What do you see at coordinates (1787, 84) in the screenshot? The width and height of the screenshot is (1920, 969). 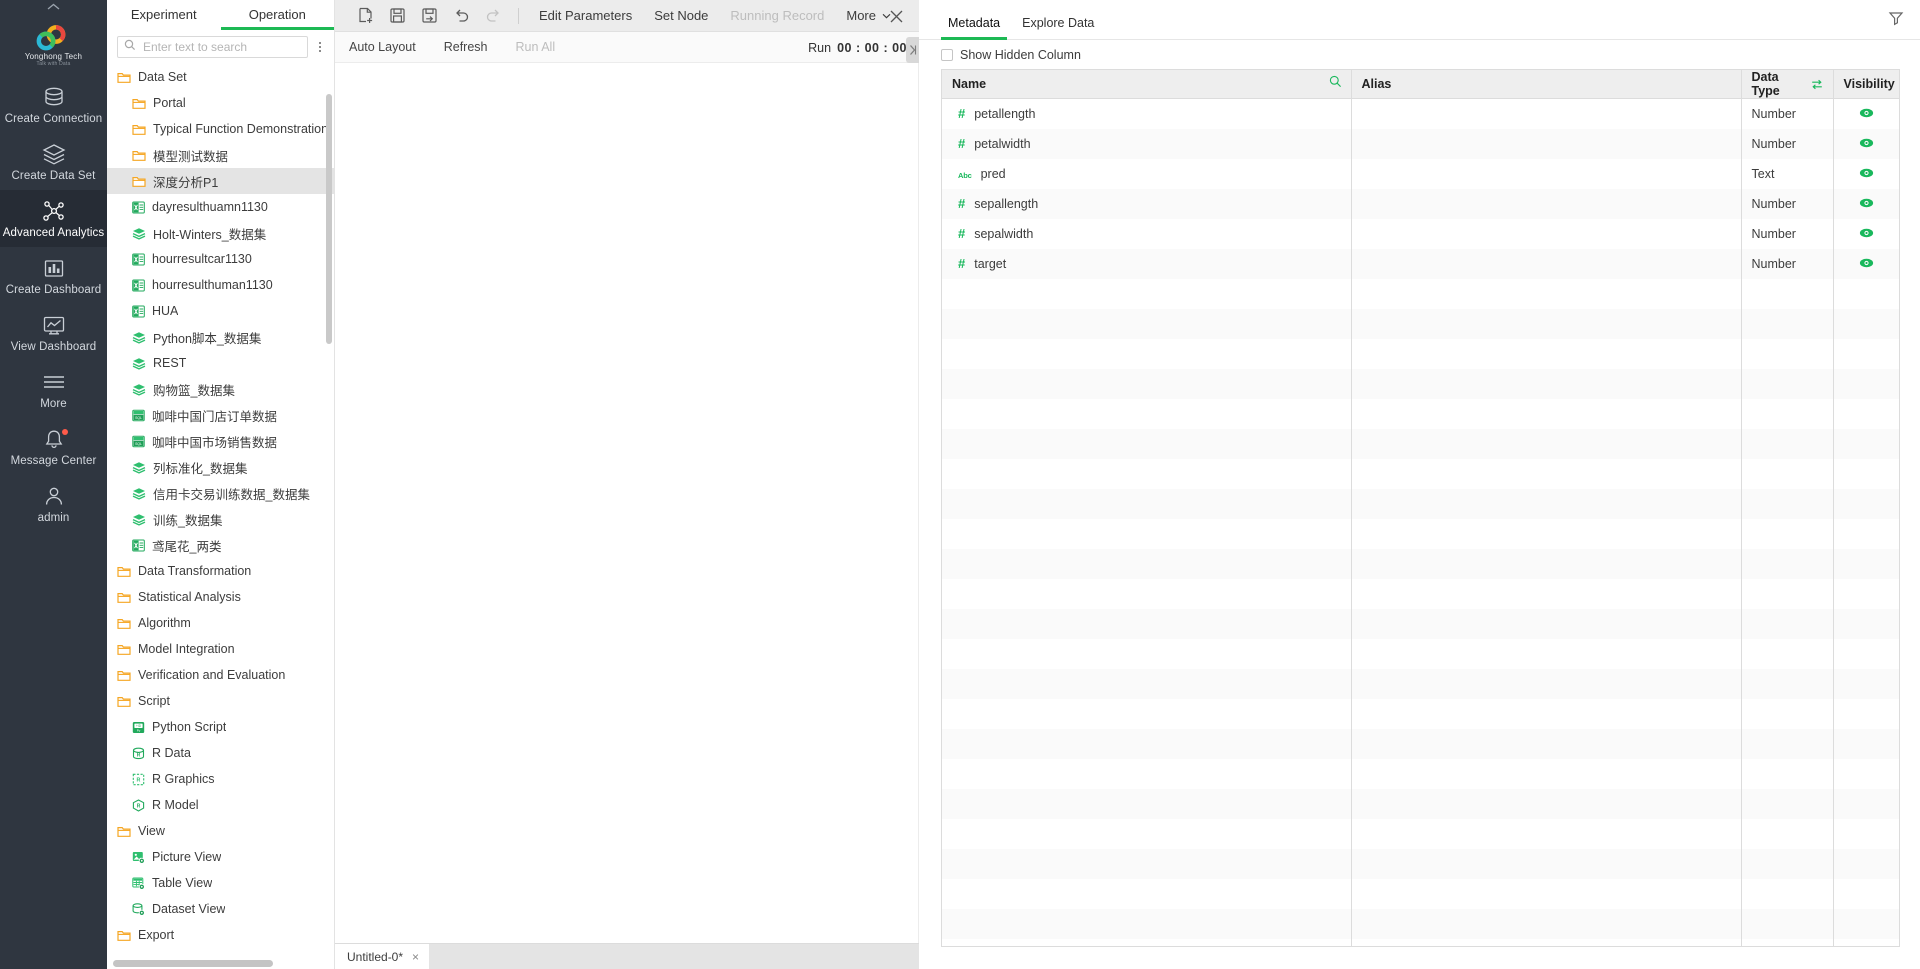 I see `column-header-data-type: Data Type` at bounding box center [1787, 84].